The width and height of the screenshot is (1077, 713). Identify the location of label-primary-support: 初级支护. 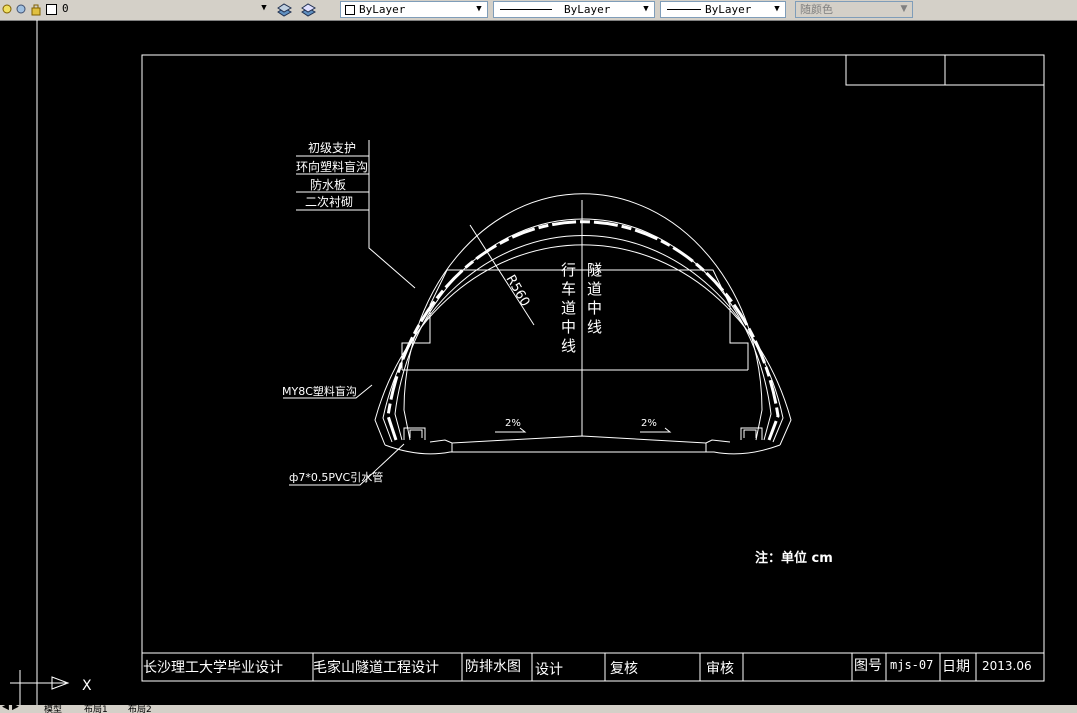
(332, 148).